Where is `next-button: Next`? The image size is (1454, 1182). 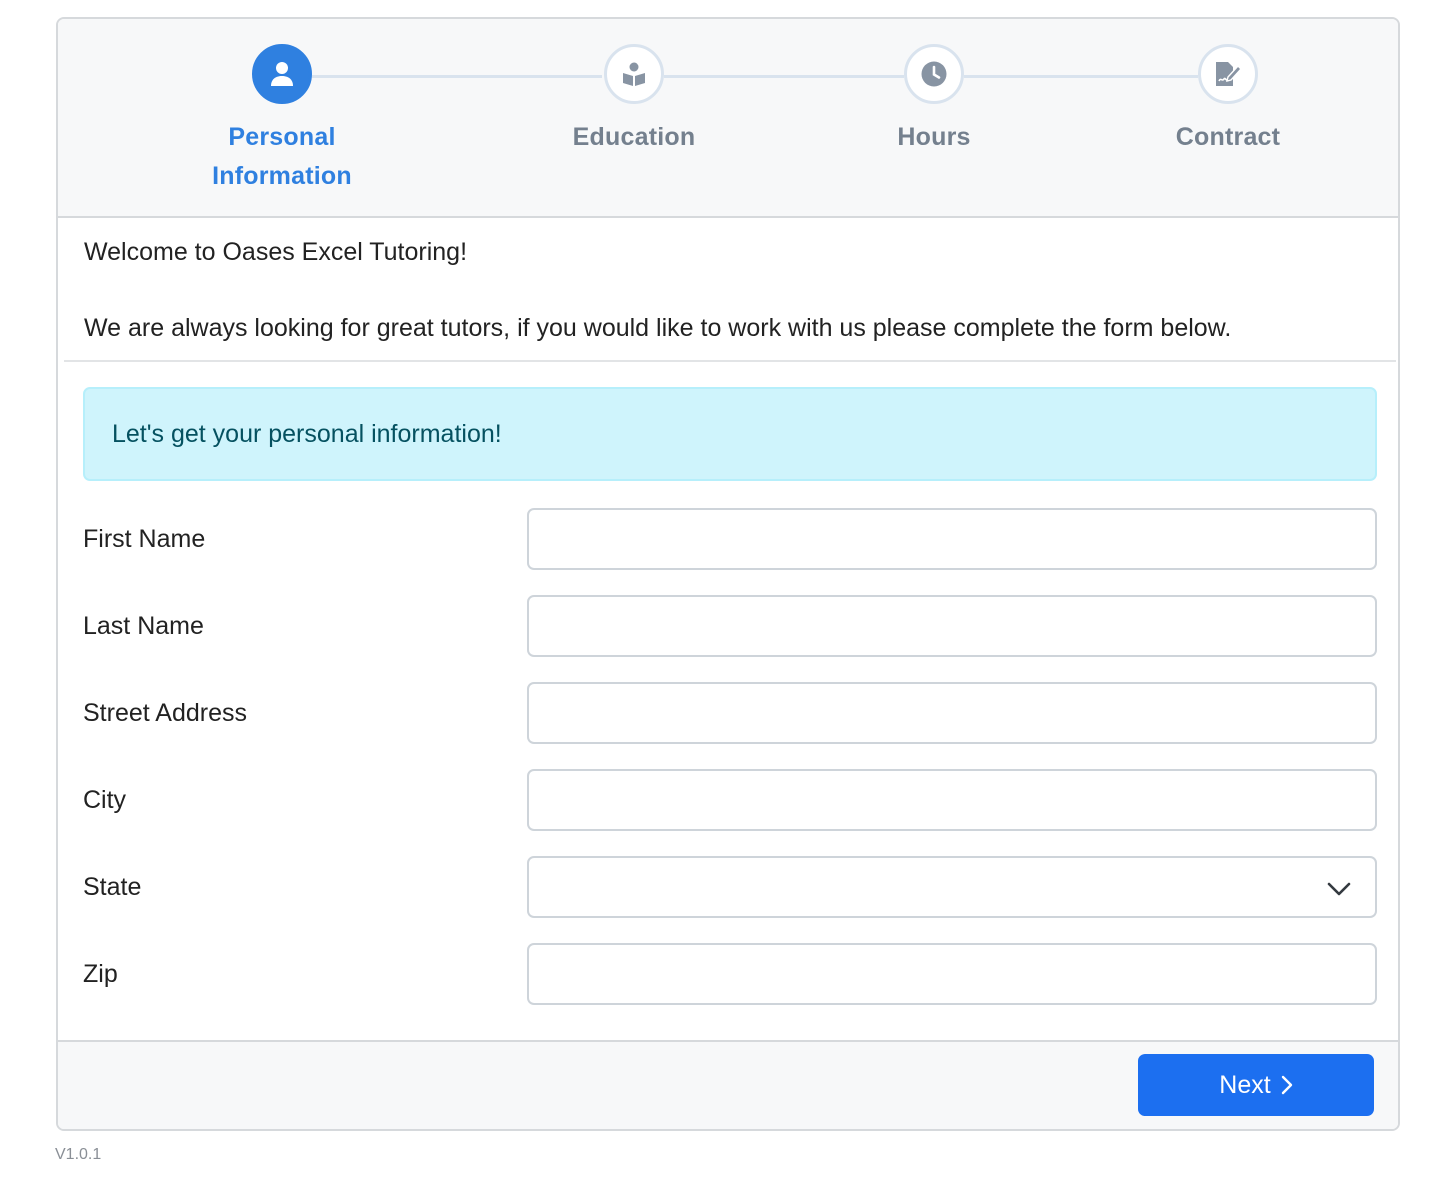
next-button: Next is located at coordinates (1256, 1085).